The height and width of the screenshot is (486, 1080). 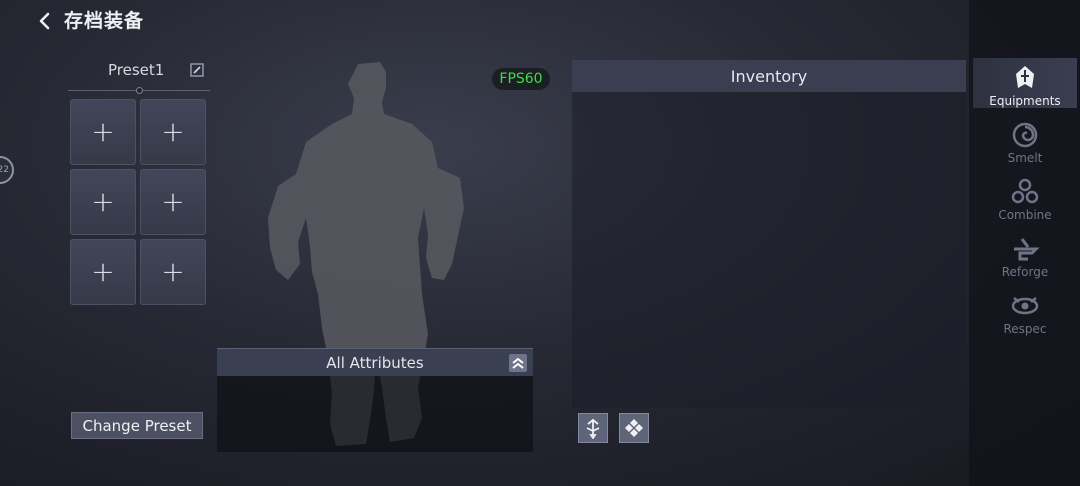 I want to click on nav-equipments: Equipments, so click(x=1025, y=83).